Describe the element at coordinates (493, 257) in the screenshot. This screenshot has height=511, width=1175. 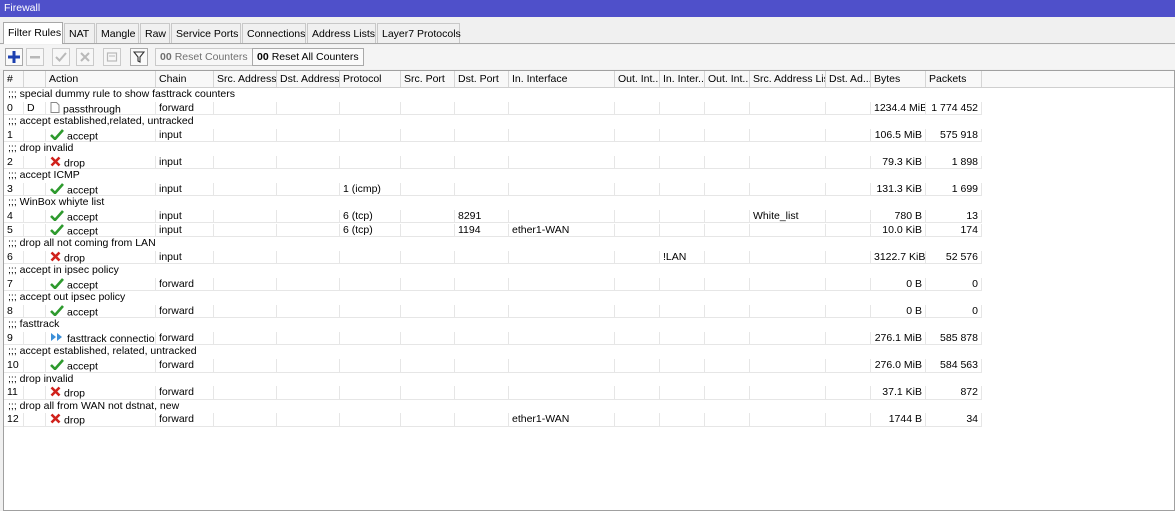
I see `table-row: 6 drop input !LAN 3122.7 KiB 52 576` at that location.